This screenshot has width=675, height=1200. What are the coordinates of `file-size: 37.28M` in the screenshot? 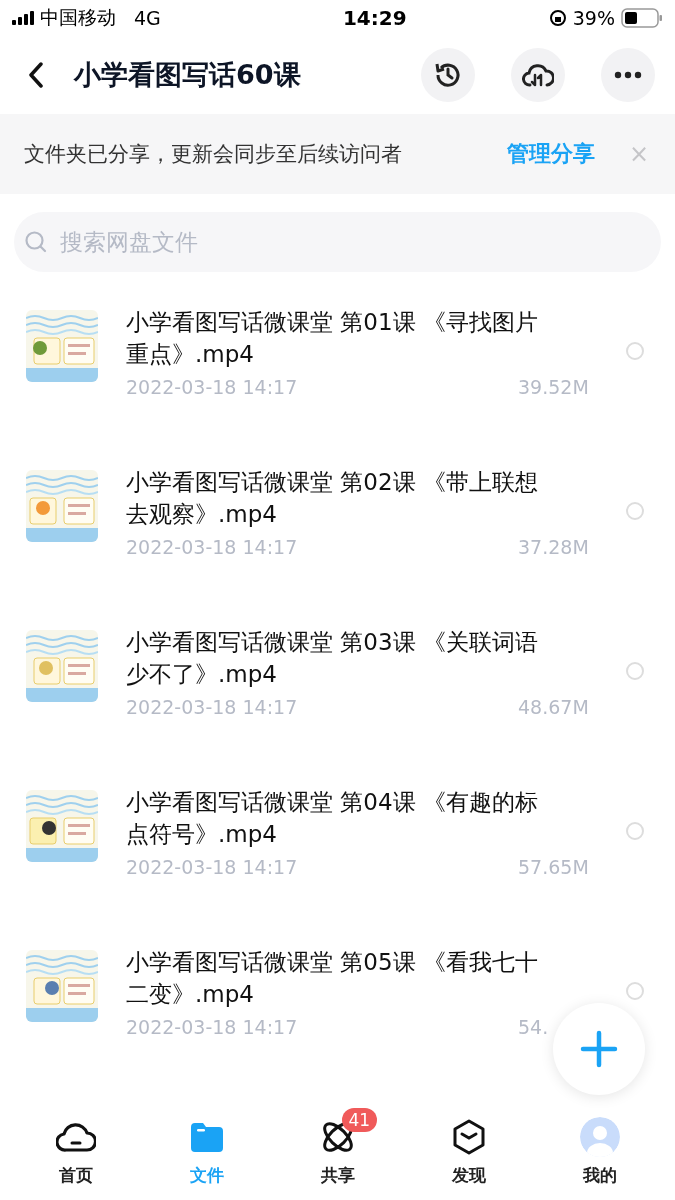 It's located at (554, 547).